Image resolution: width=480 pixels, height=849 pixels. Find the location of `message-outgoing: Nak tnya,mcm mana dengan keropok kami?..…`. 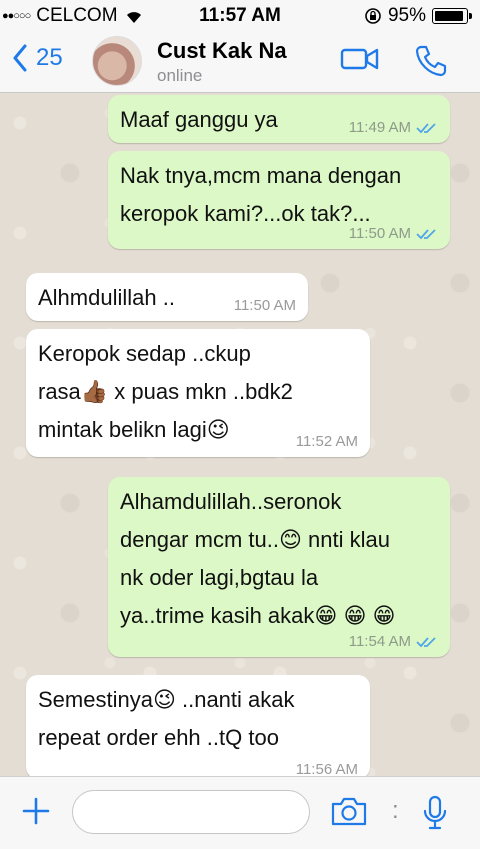

message-outgoing: Nak tnya,mcm mana dengan keropok kami?..… is located at coordinates (279, 200).